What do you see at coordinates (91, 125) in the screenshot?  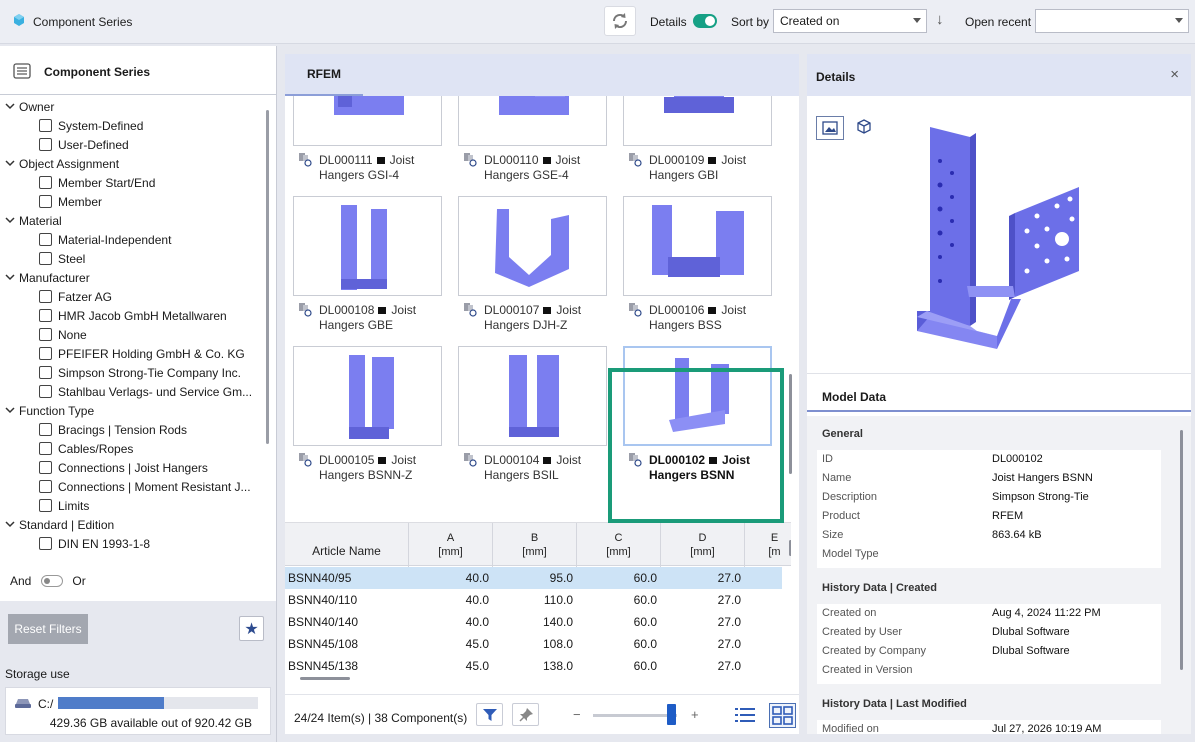 I see `filter-option: System-Defined` at bounding box center [91, 125].